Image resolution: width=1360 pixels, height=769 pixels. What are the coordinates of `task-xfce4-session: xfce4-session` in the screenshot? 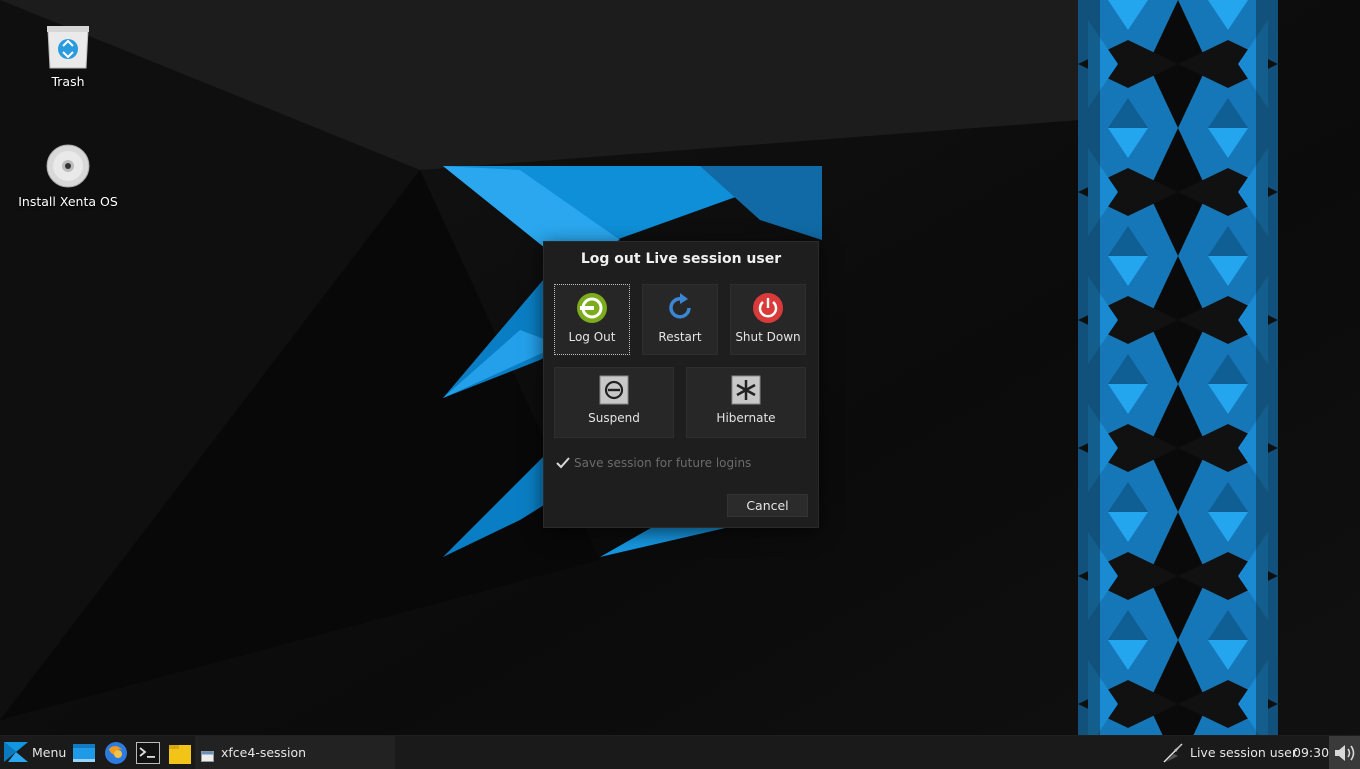 It's located at (295, 752).